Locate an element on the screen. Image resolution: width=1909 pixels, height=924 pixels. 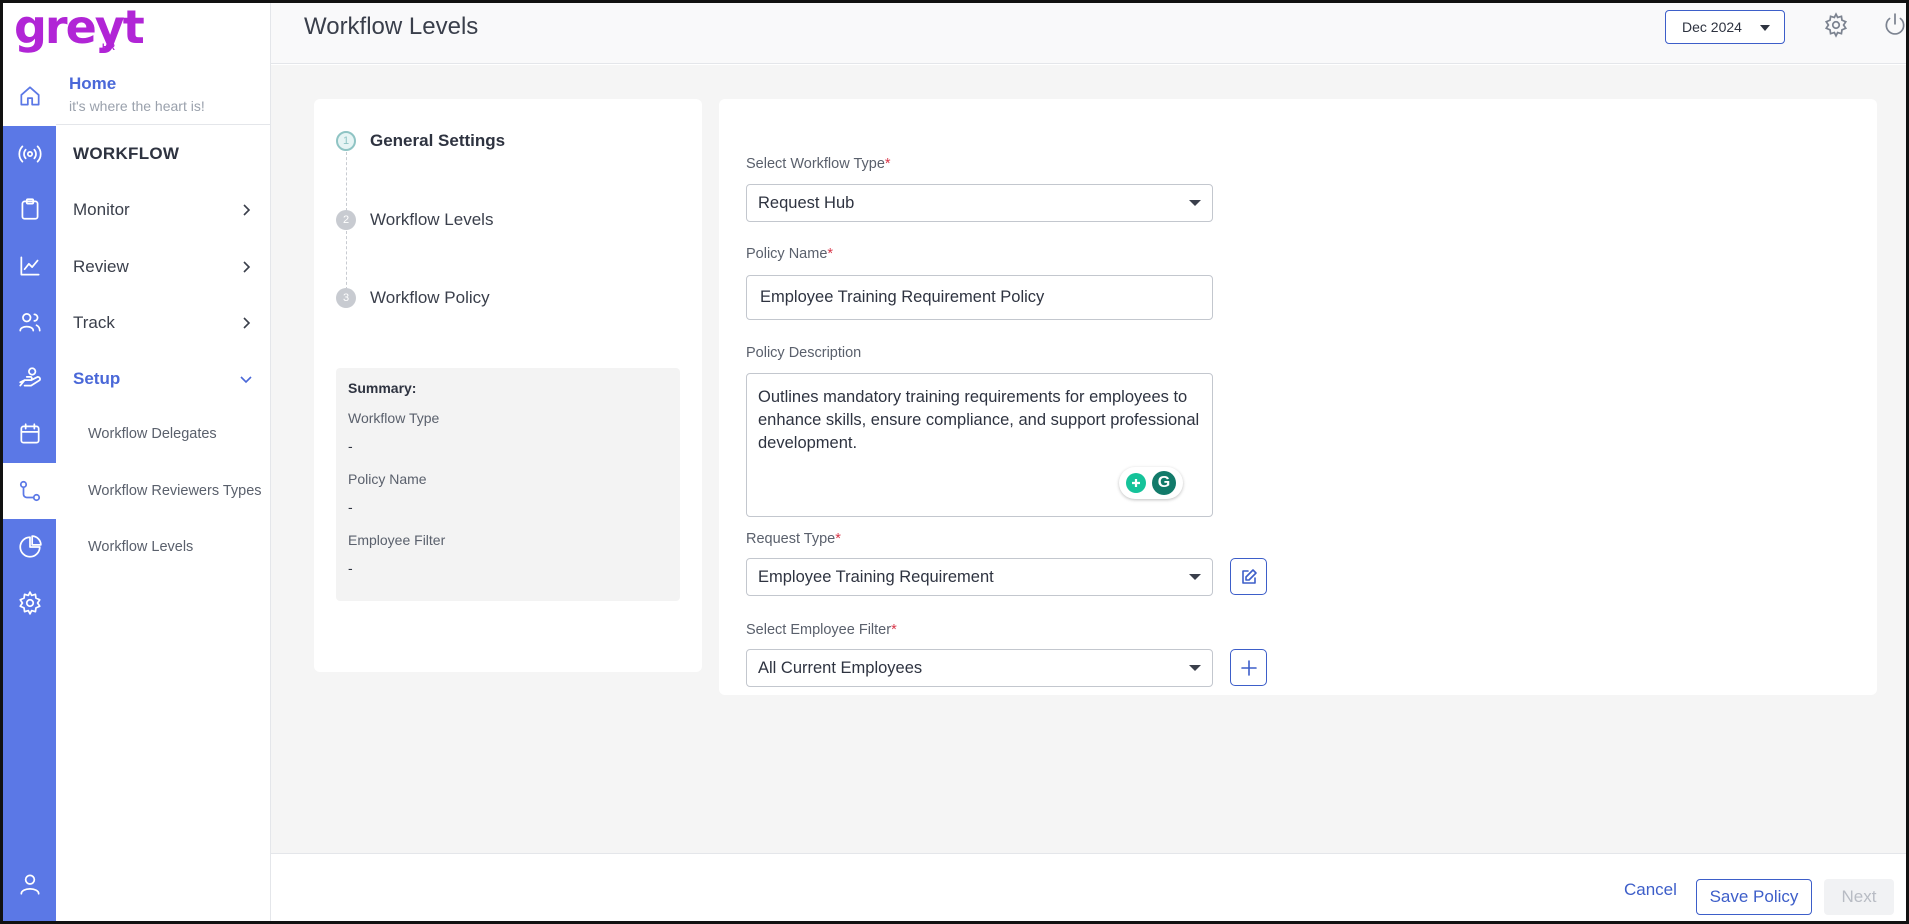
sidebar-subitem-workflow-levels: Workflow Levels is located at coordinates (140, 547).